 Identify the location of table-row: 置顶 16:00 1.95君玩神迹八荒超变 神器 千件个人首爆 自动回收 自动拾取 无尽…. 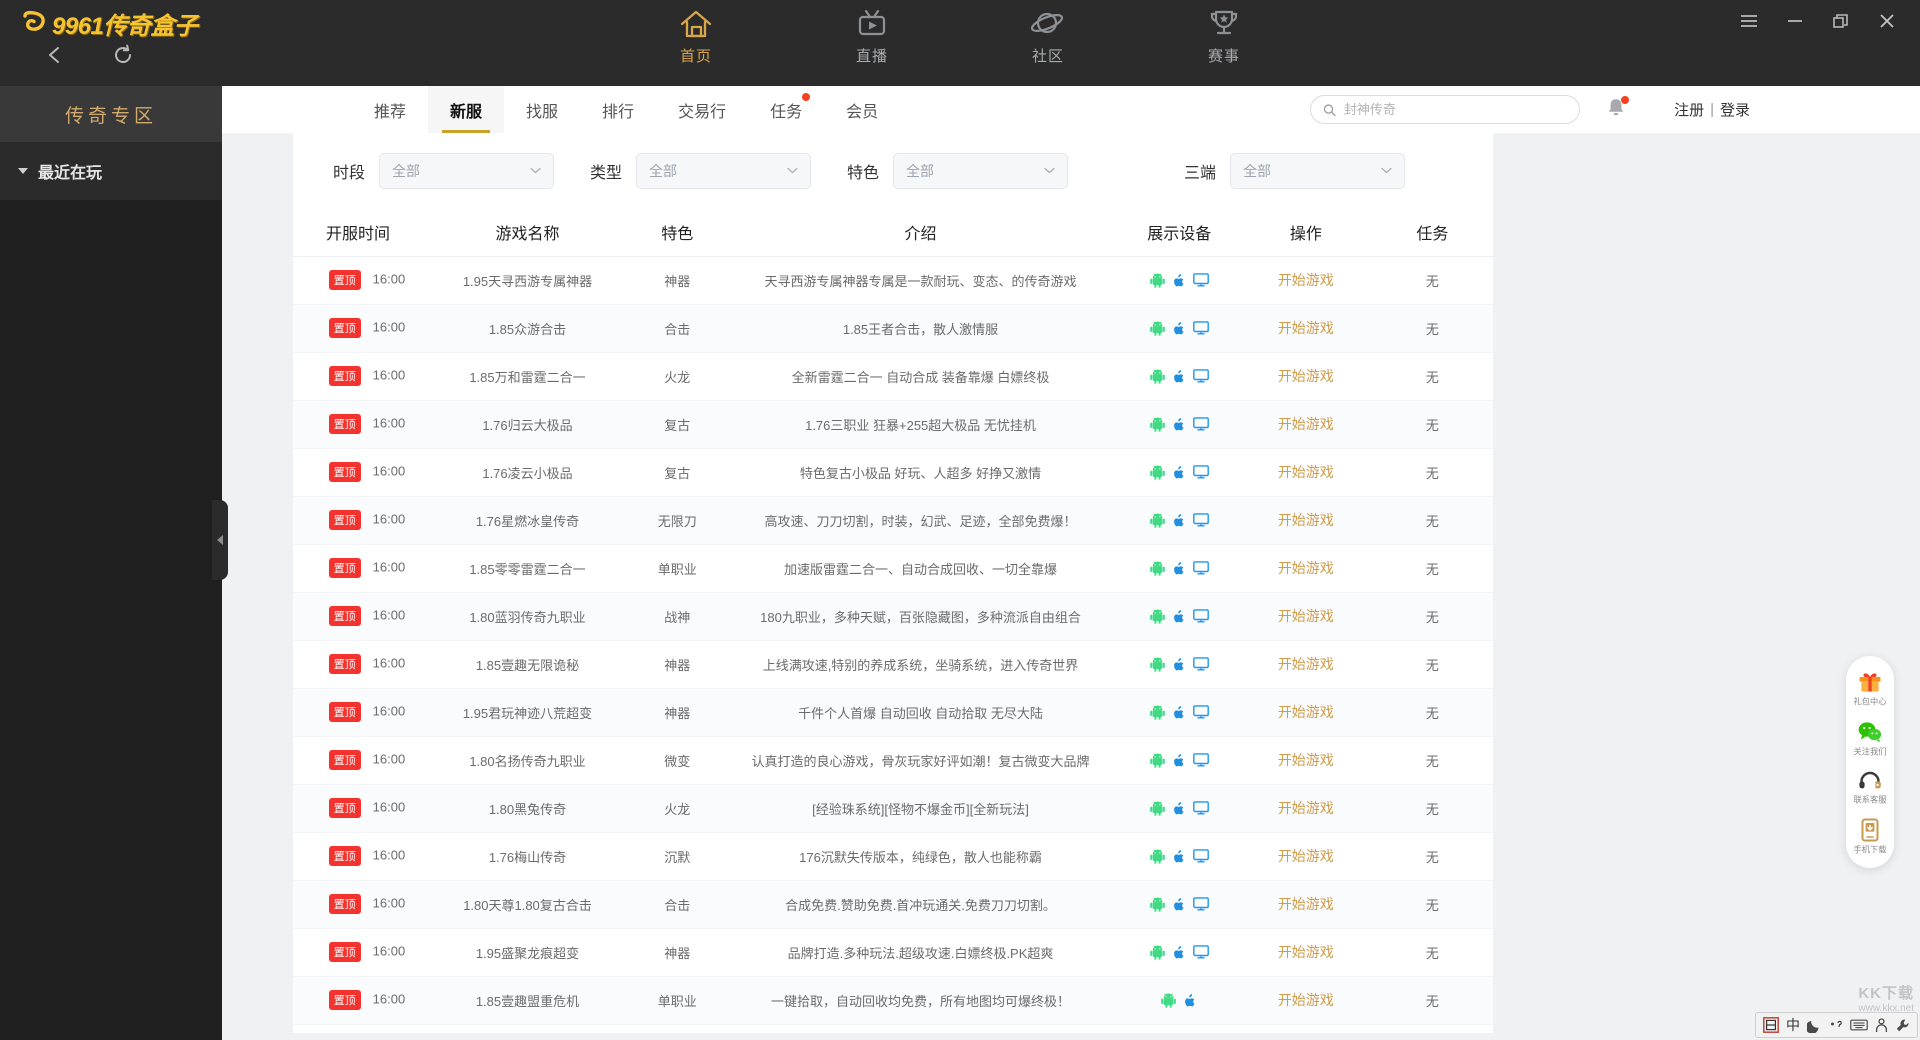
(893, 712).